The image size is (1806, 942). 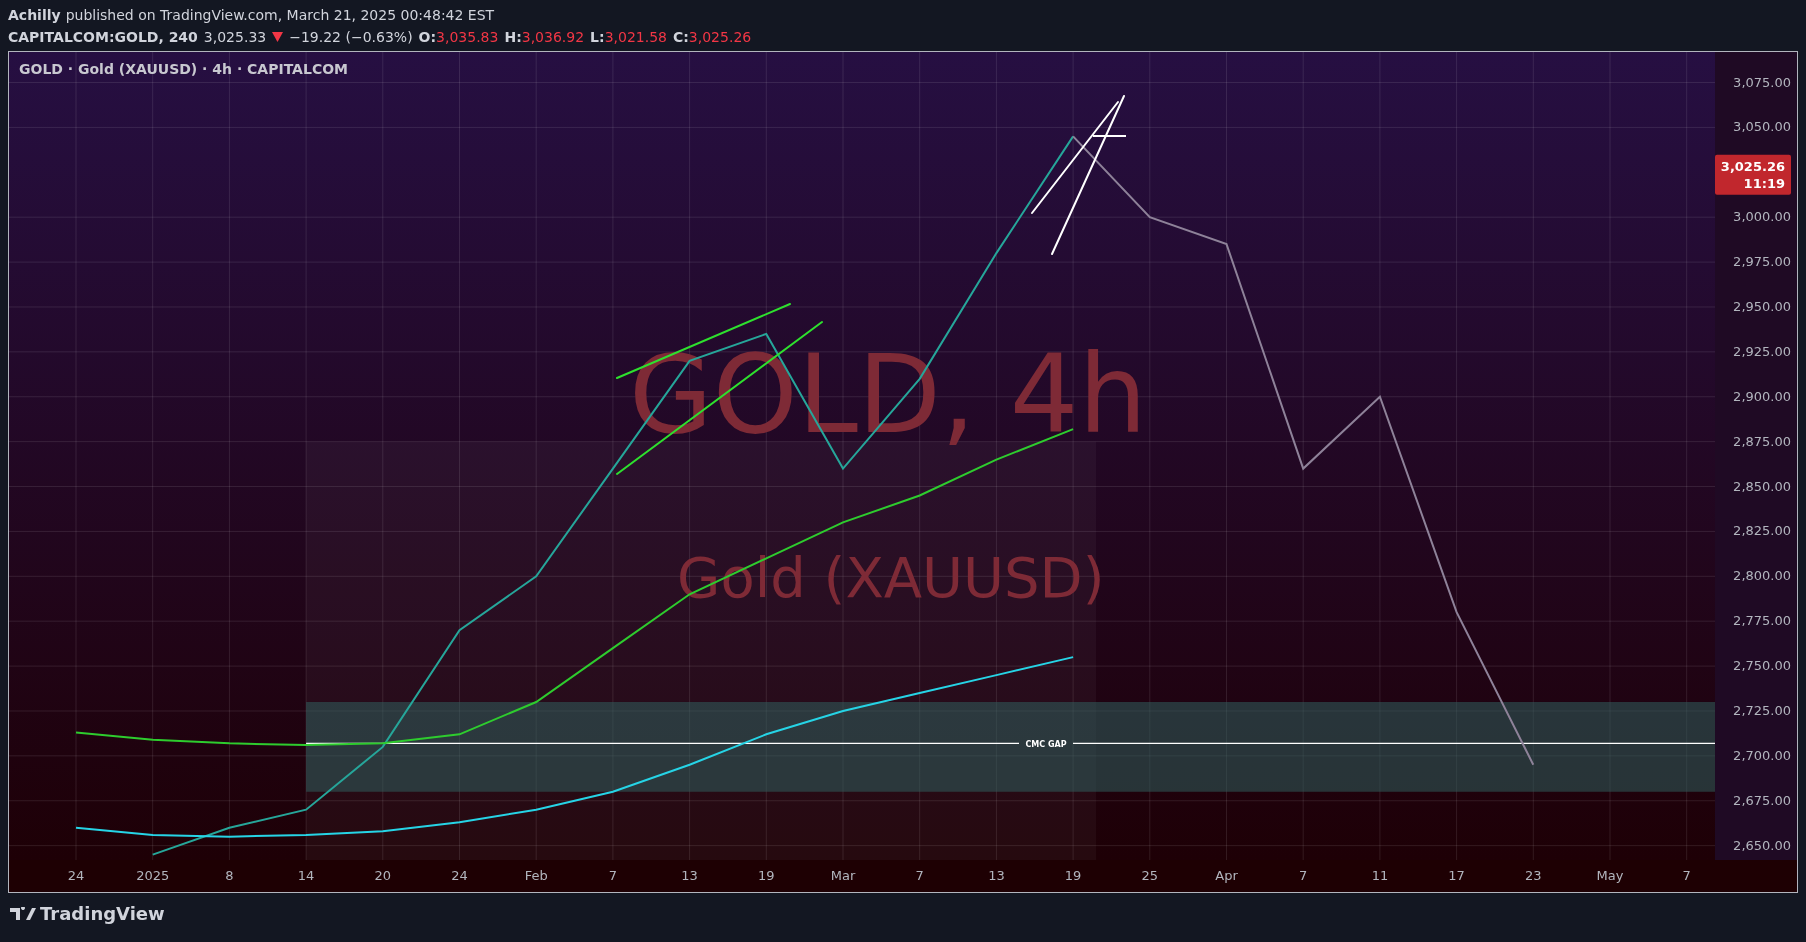 What do you see at coordinates (1762, 531) in the screenshot?
I see `price-tick: 2,825.00` at bounding box center [1762, 531].